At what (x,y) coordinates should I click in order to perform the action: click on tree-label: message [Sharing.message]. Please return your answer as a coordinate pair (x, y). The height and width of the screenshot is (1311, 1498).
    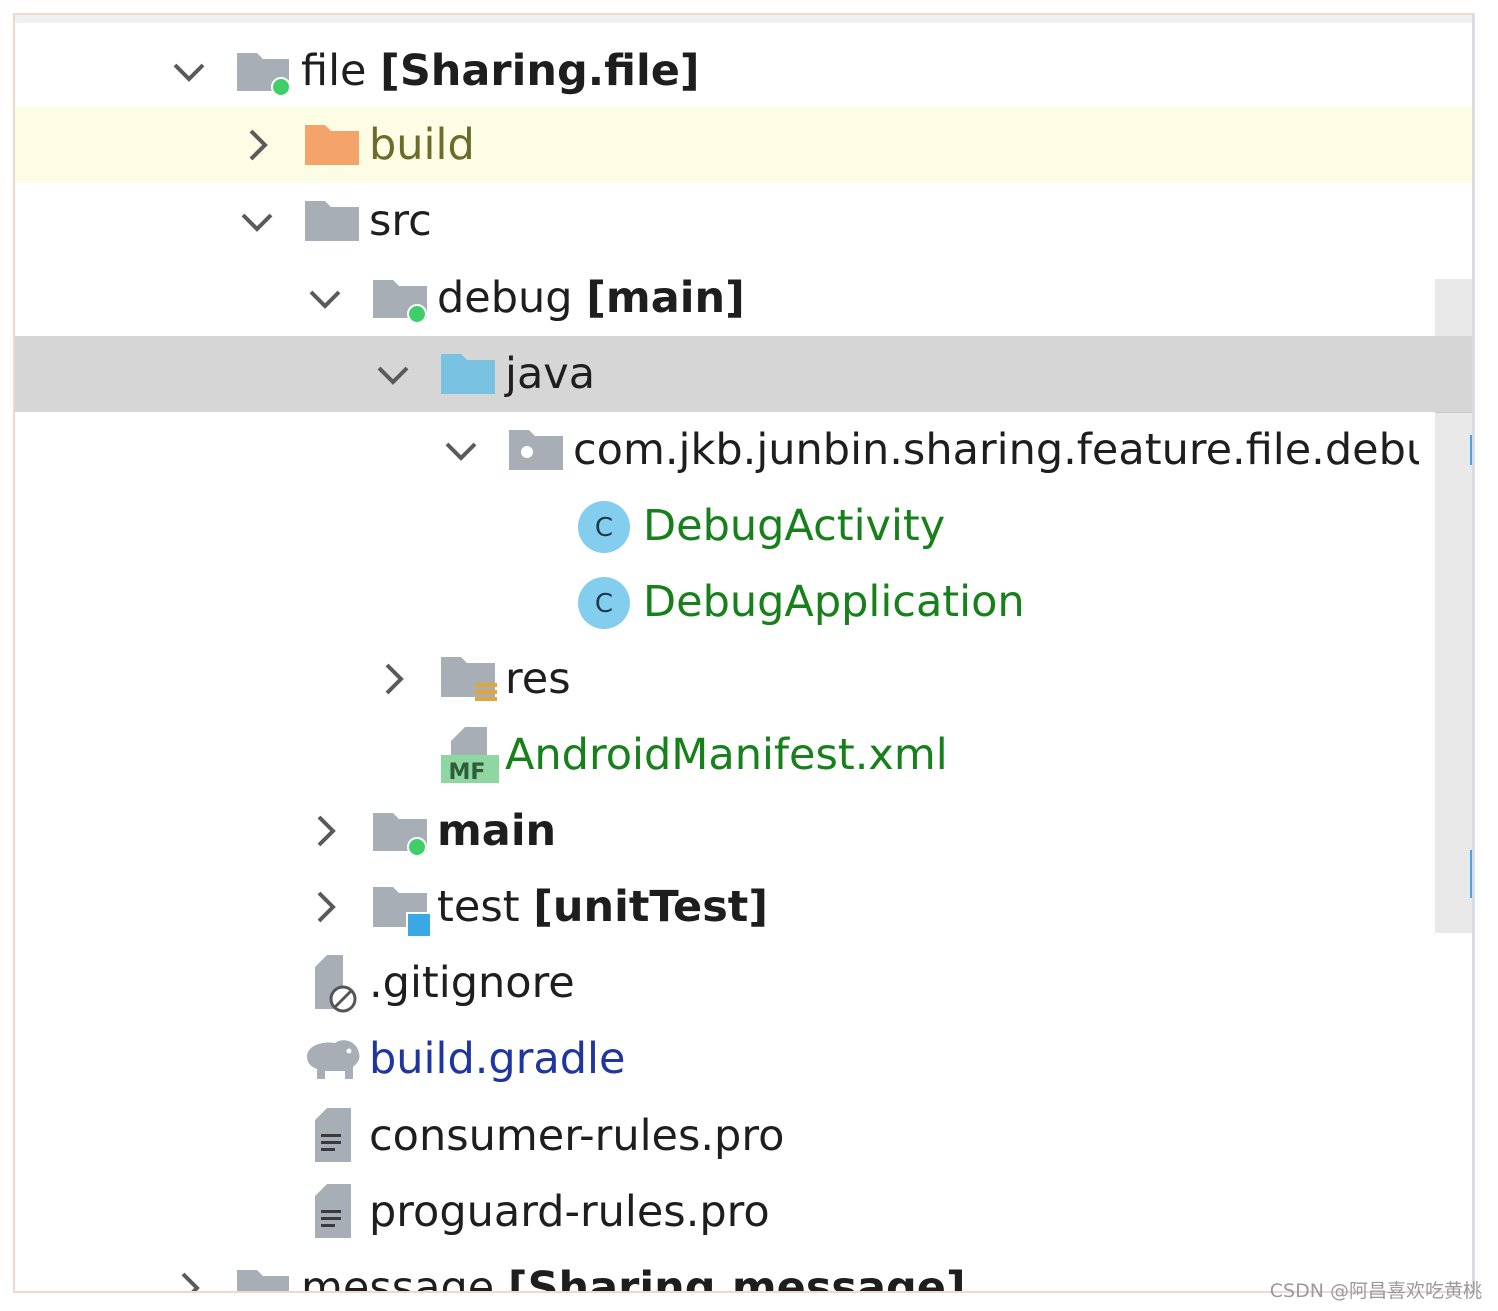
    Looking at the image, I should click on (633, 1278).